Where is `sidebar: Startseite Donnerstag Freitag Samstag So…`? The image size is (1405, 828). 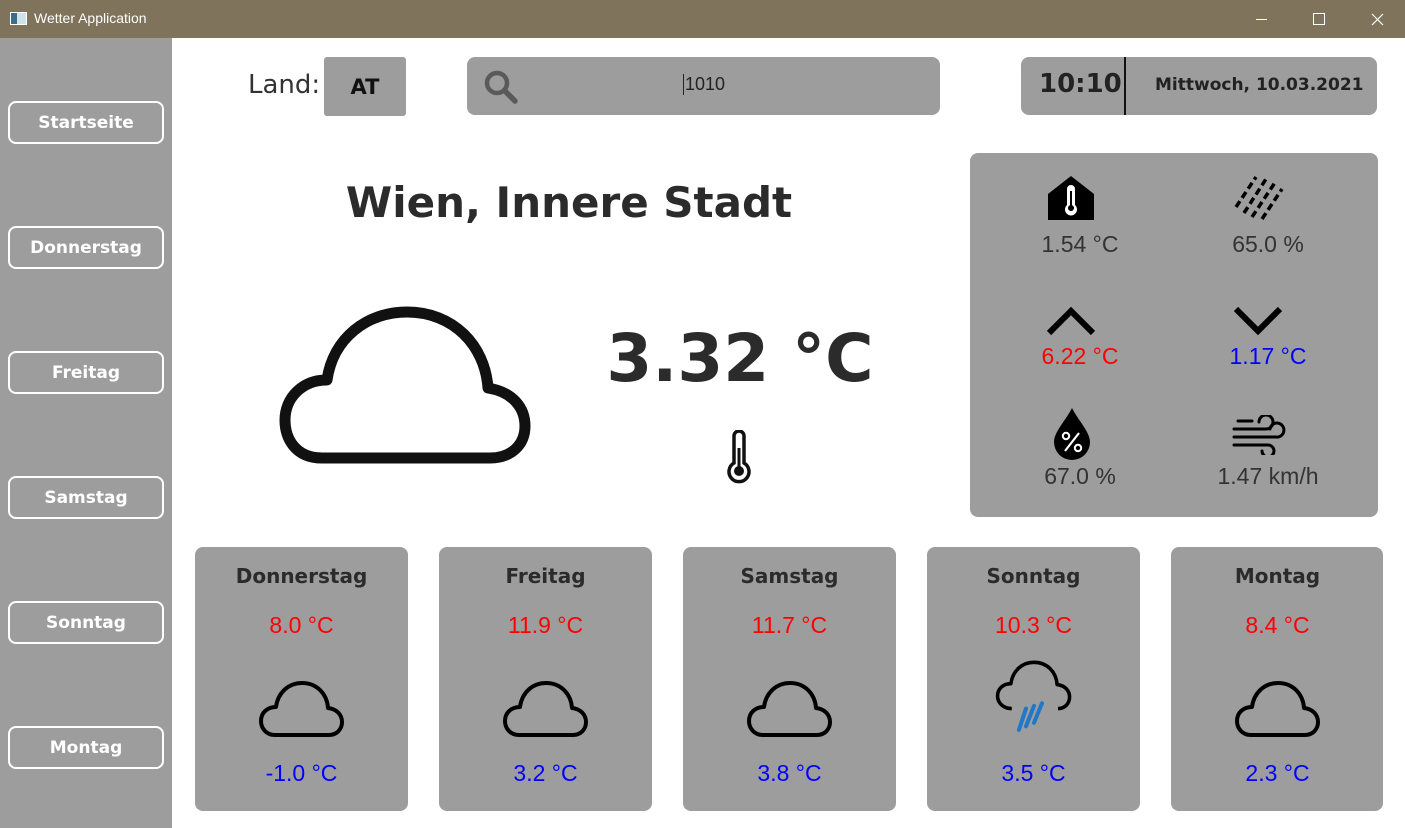
sidebar: Startseite Donnerstag Freitag Samstag So… is located at coordinates (86, 433).